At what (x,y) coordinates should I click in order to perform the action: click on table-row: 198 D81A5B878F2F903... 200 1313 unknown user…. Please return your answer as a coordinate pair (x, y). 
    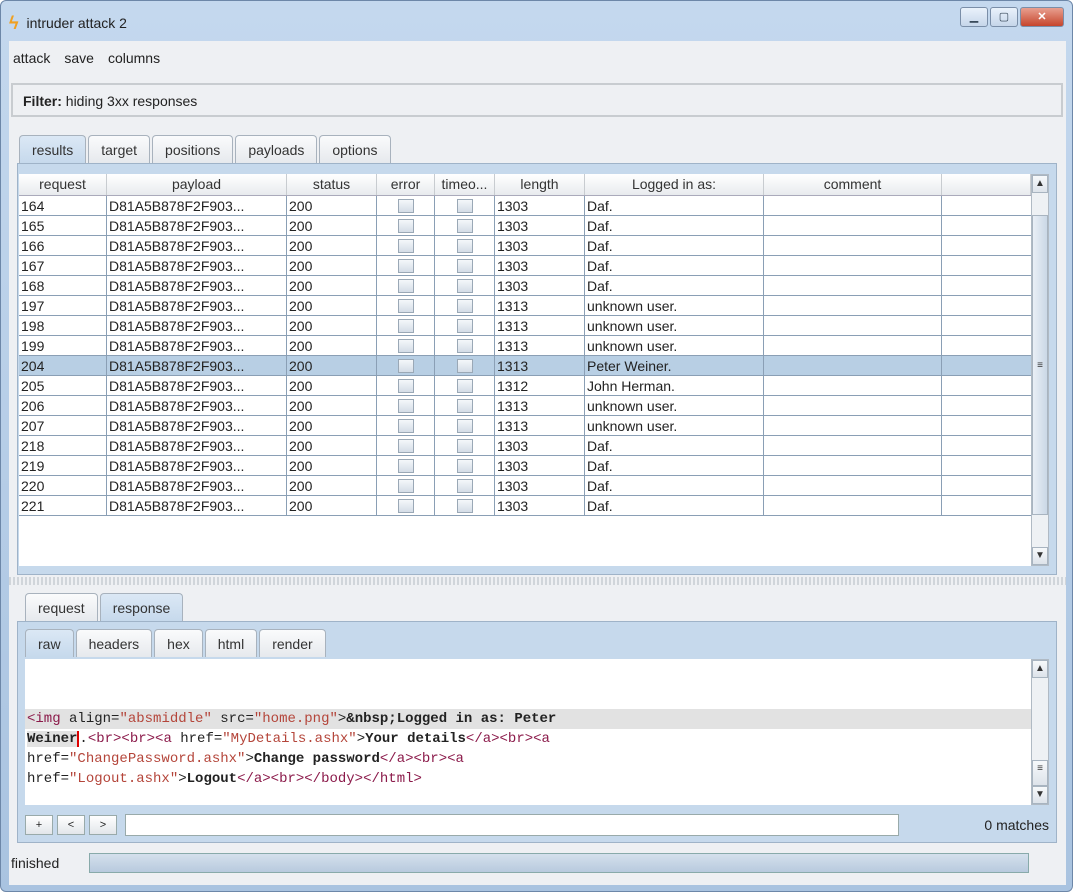
    Looking at the image, I should click on (525, 326).